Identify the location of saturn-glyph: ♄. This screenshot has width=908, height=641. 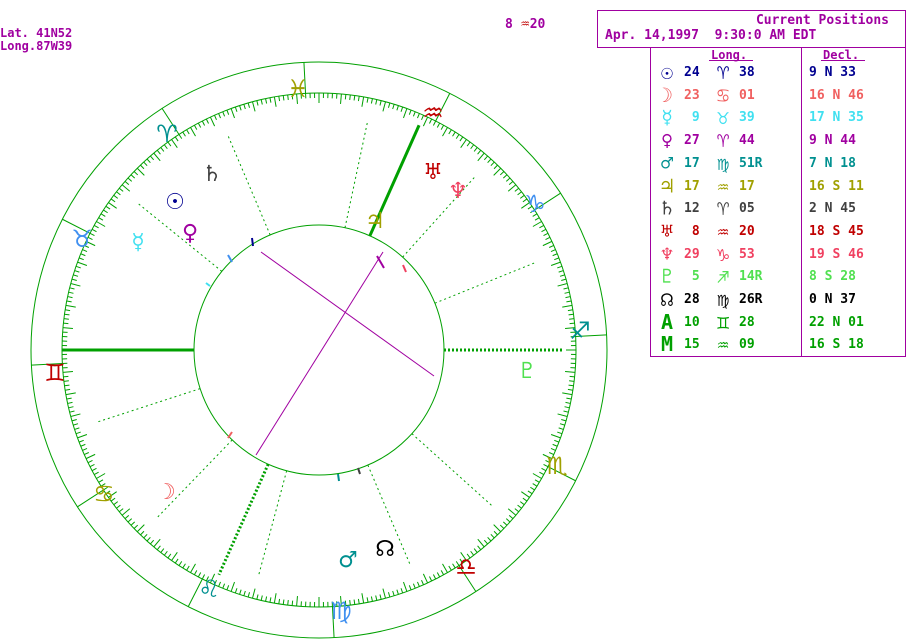
(212, 174).